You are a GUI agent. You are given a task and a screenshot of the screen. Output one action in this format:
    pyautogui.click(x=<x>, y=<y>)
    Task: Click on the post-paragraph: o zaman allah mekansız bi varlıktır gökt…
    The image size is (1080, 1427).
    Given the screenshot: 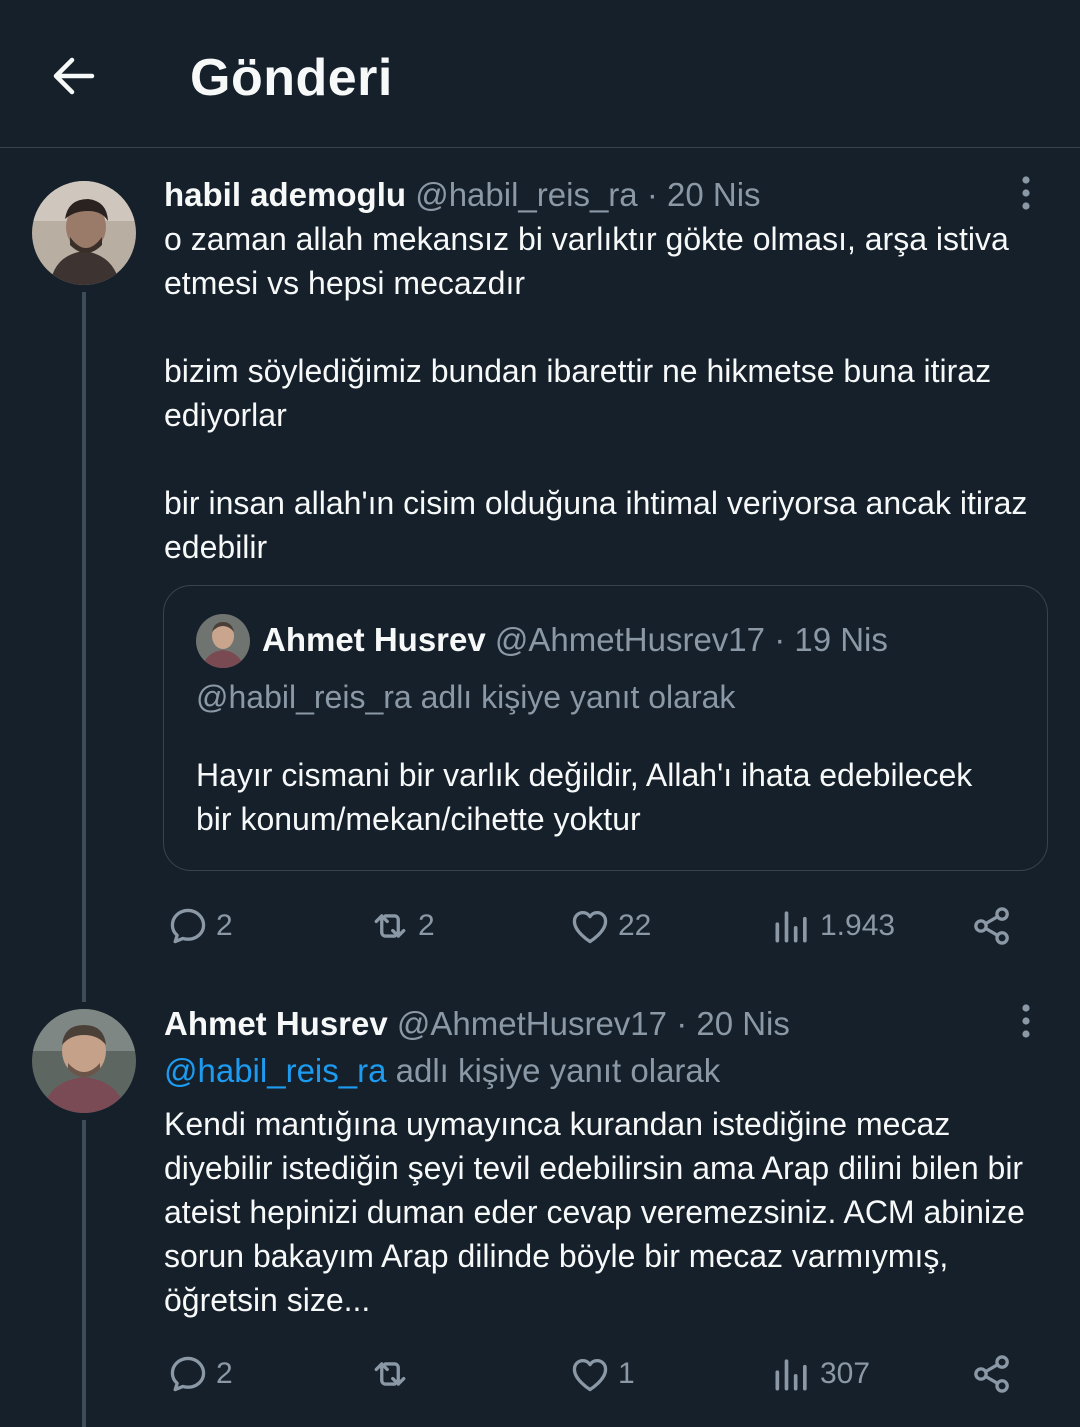 What is the action you would take?
    pyautogui.click(x=586, y=261)
    